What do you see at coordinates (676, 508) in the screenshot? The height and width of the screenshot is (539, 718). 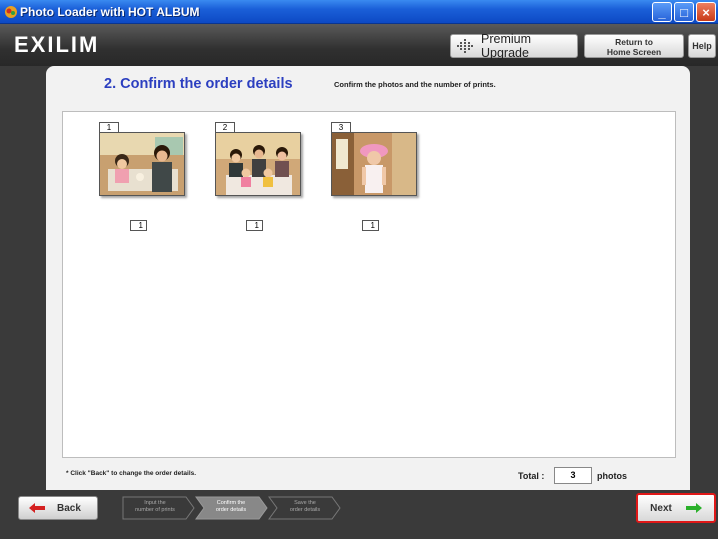 I see `next-button: Next` at bounding box center [676, 508].